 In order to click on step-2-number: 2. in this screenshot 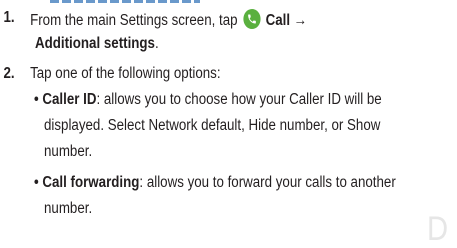, I will do `click(9, 73)`.